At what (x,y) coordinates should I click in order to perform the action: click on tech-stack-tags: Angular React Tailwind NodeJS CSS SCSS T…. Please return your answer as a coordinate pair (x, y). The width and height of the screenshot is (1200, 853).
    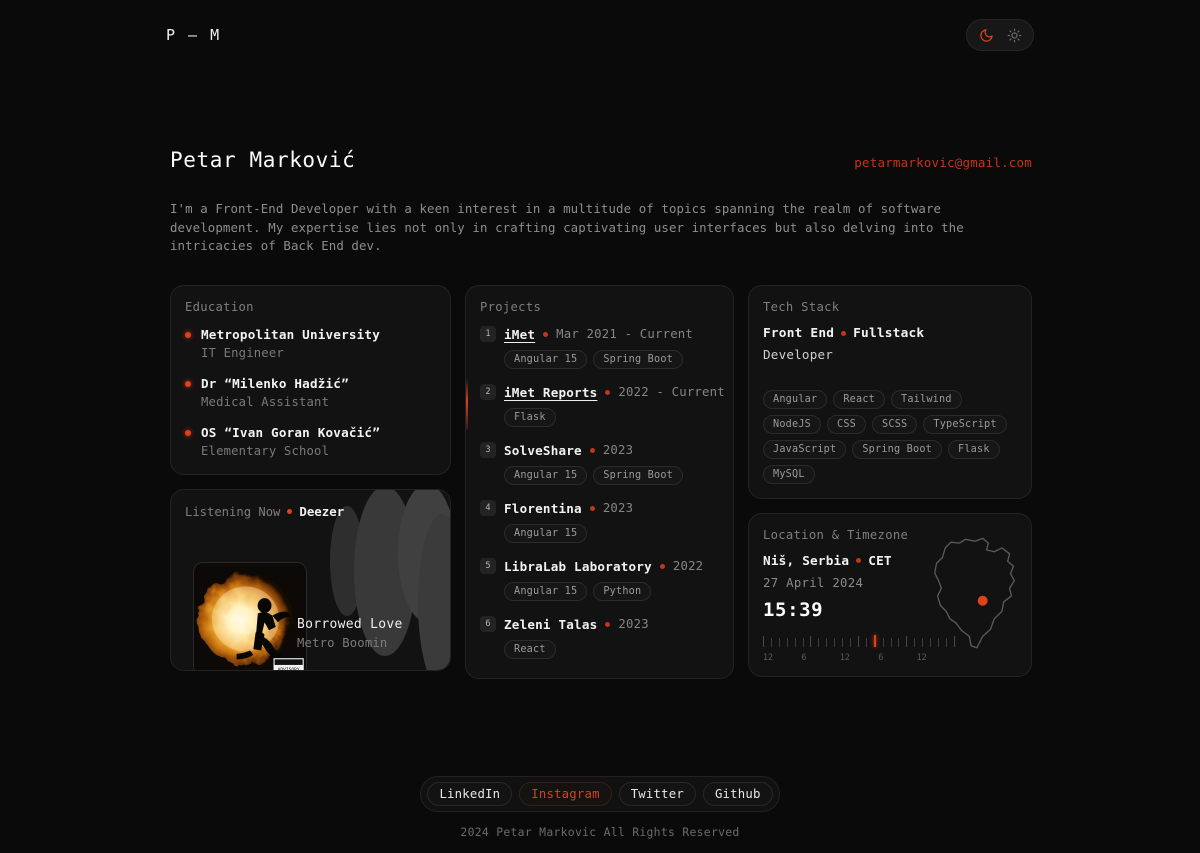
    Looking at the image, I should click on (890, 437).